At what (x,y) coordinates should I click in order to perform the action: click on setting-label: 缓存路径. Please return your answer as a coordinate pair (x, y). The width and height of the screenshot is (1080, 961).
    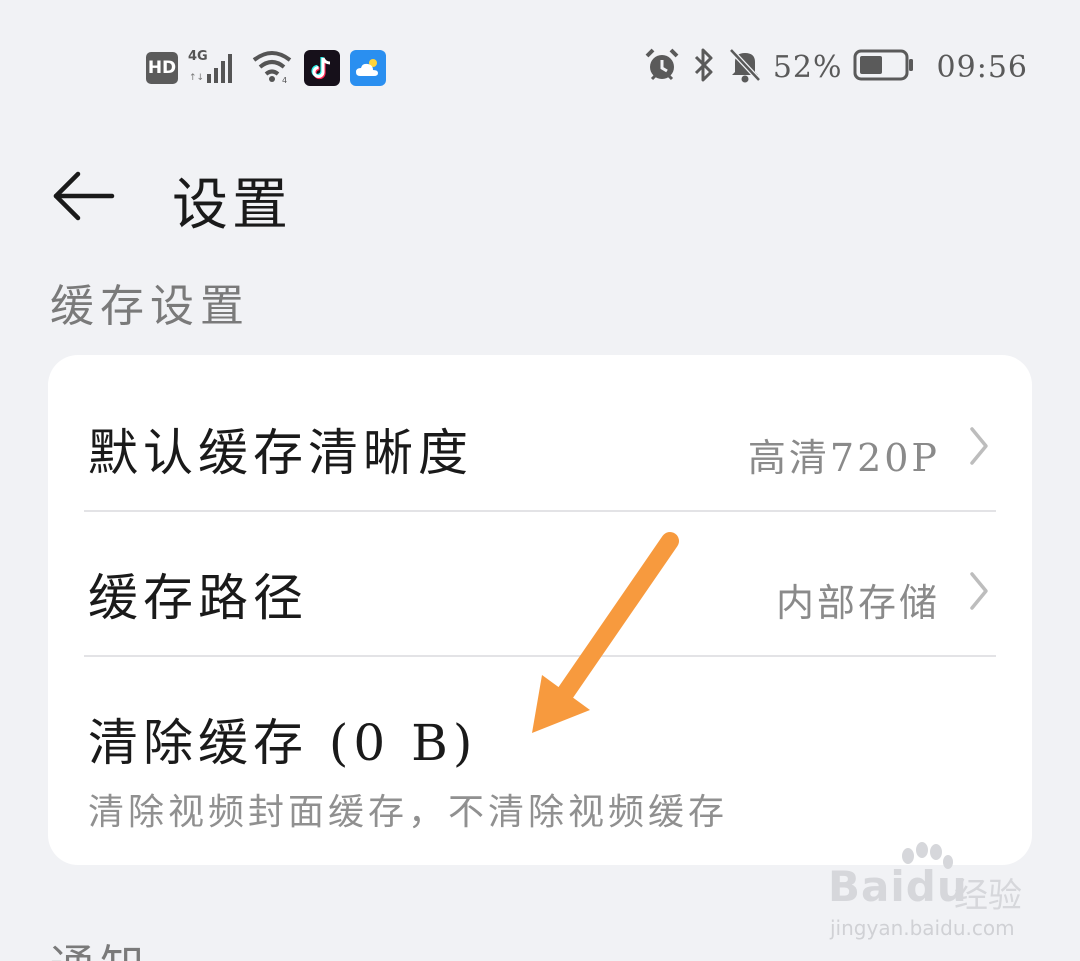
    Looking at the image, I should click on (198, 598).